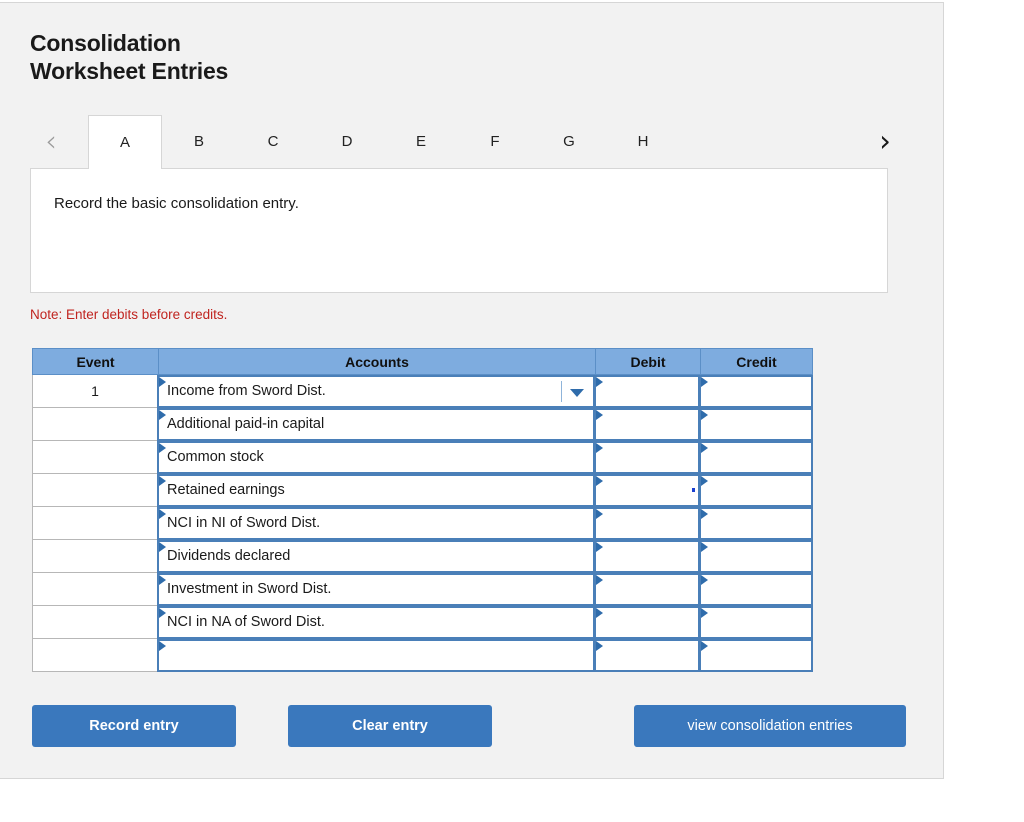 The image size is (1024, 822). I want to click on table-row: Additional paid-in capital, so click(422, 424).